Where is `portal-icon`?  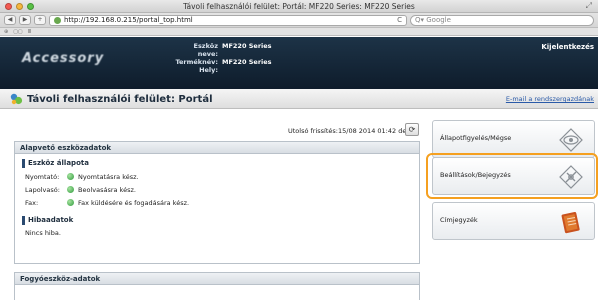 portal-icon is located at coordinates (16, 99).